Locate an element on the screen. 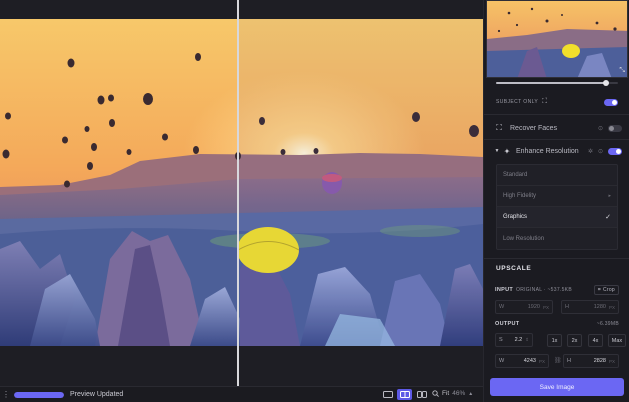  crop-label: Crop is located at coordinates (608, 289).